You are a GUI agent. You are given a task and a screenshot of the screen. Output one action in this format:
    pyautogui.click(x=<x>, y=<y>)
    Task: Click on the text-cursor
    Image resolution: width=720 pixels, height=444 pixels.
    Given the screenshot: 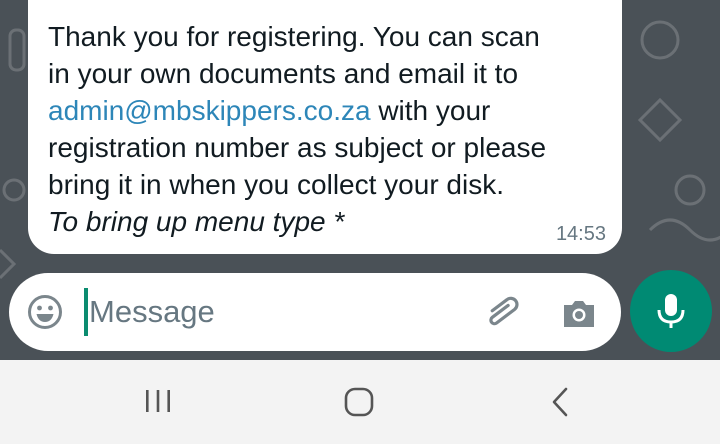 What is the action you would take?
    pyautogui.click(x=86, y=312)
    